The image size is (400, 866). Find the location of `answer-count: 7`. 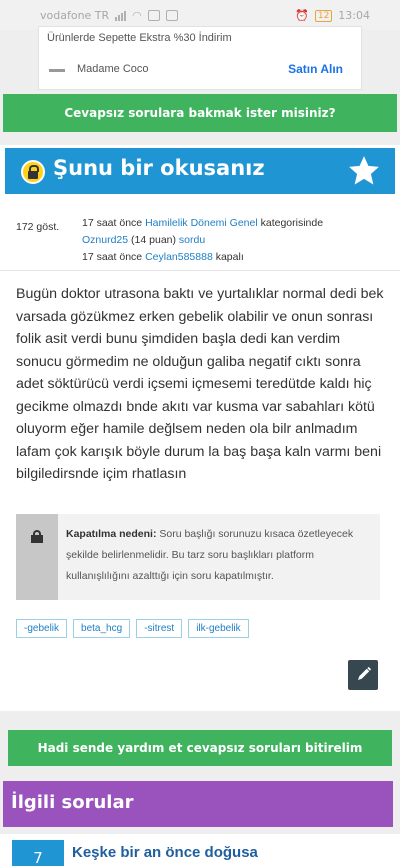

answer-count: 7 is located at coordinates (38, 853).